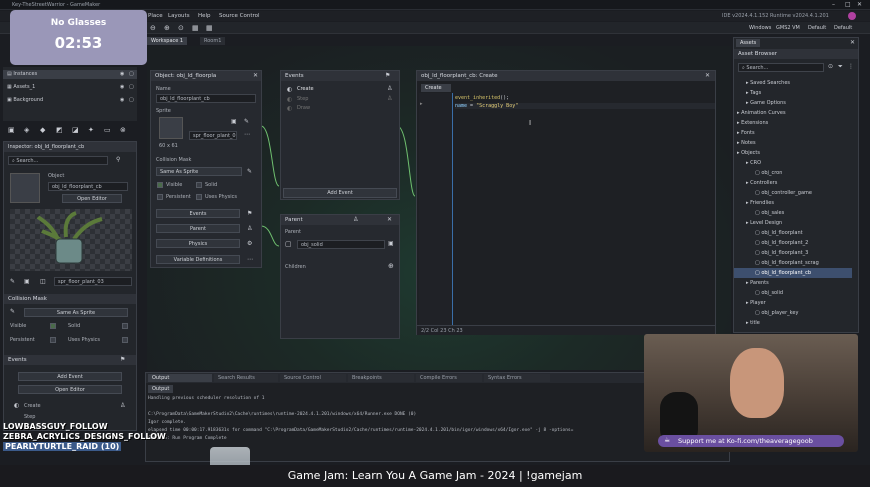  Describe the element at coordinates (91, 130) in the screenshot. I see `add-filter-layer-icon: ✦` at that location.